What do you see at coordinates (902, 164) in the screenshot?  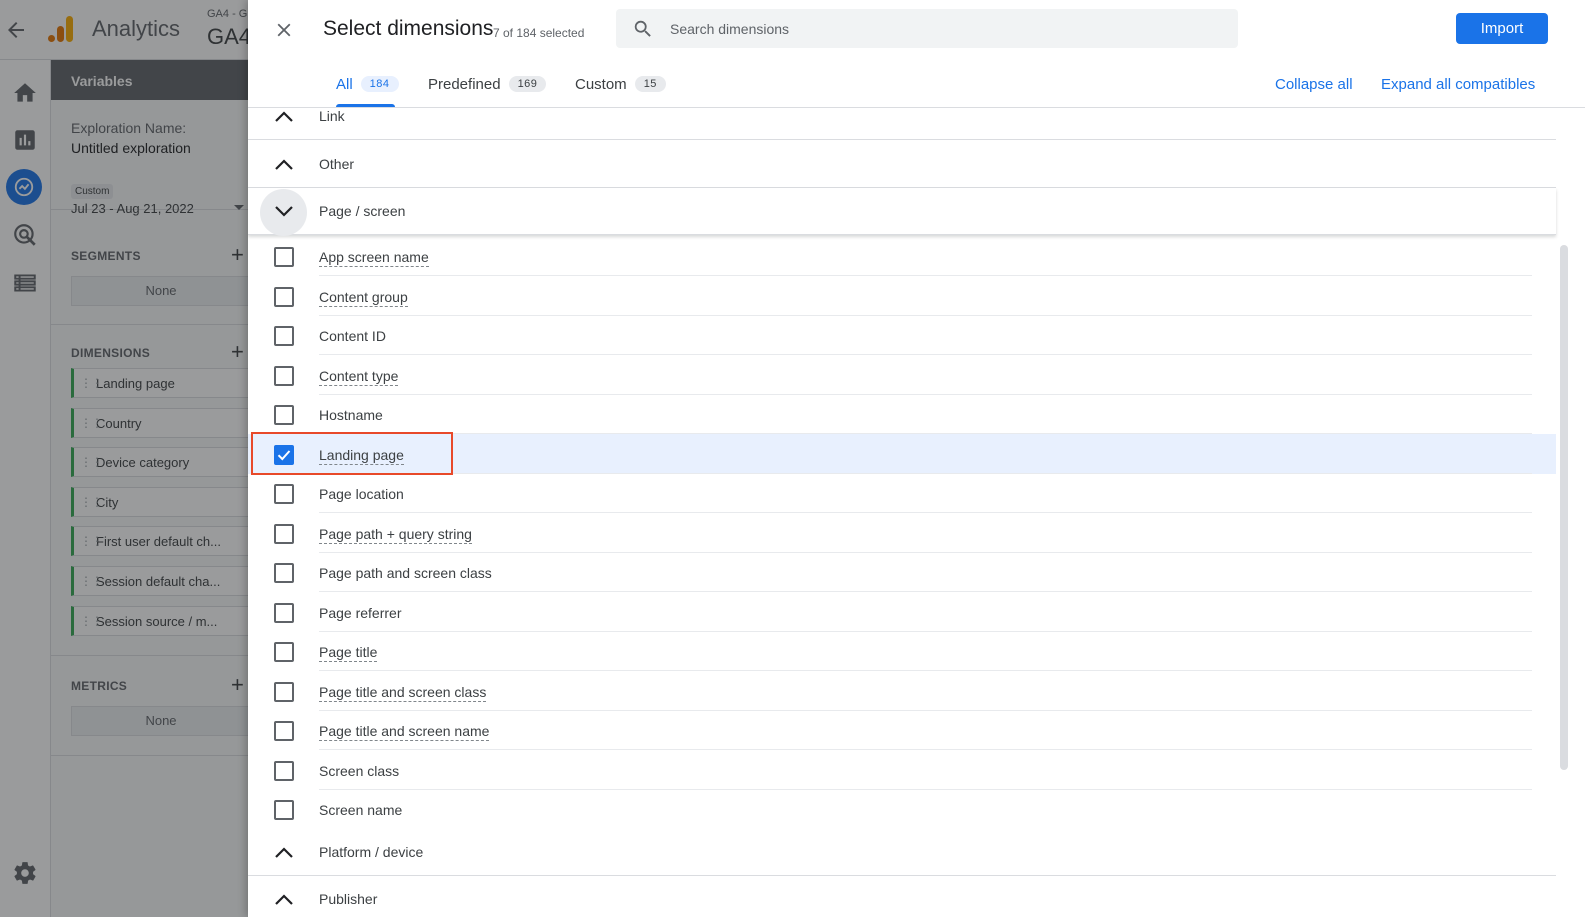 I see `group-other: Other` at bounding box center [902, 164].